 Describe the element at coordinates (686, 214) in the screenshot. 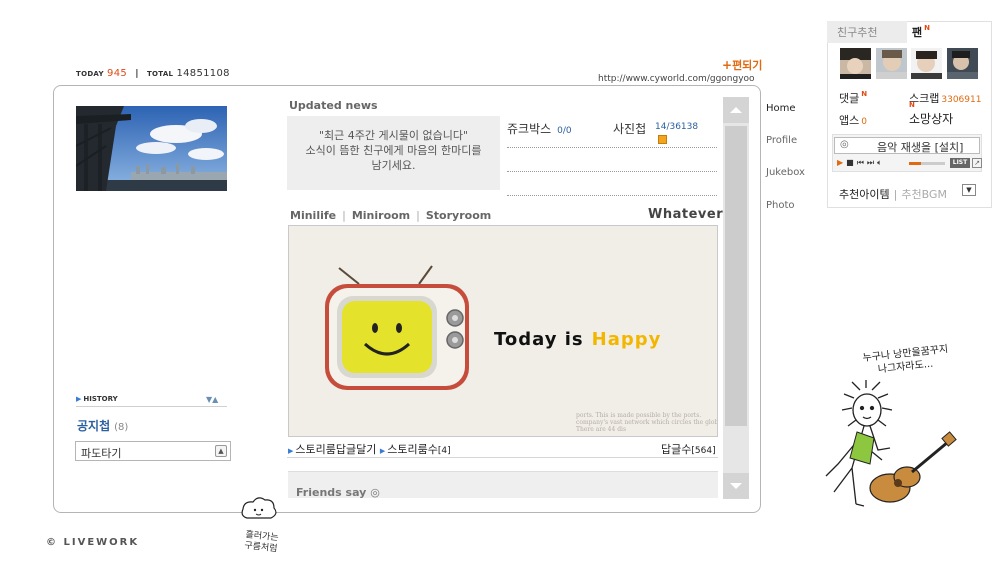

I see `room-title: Whatever` at that location.